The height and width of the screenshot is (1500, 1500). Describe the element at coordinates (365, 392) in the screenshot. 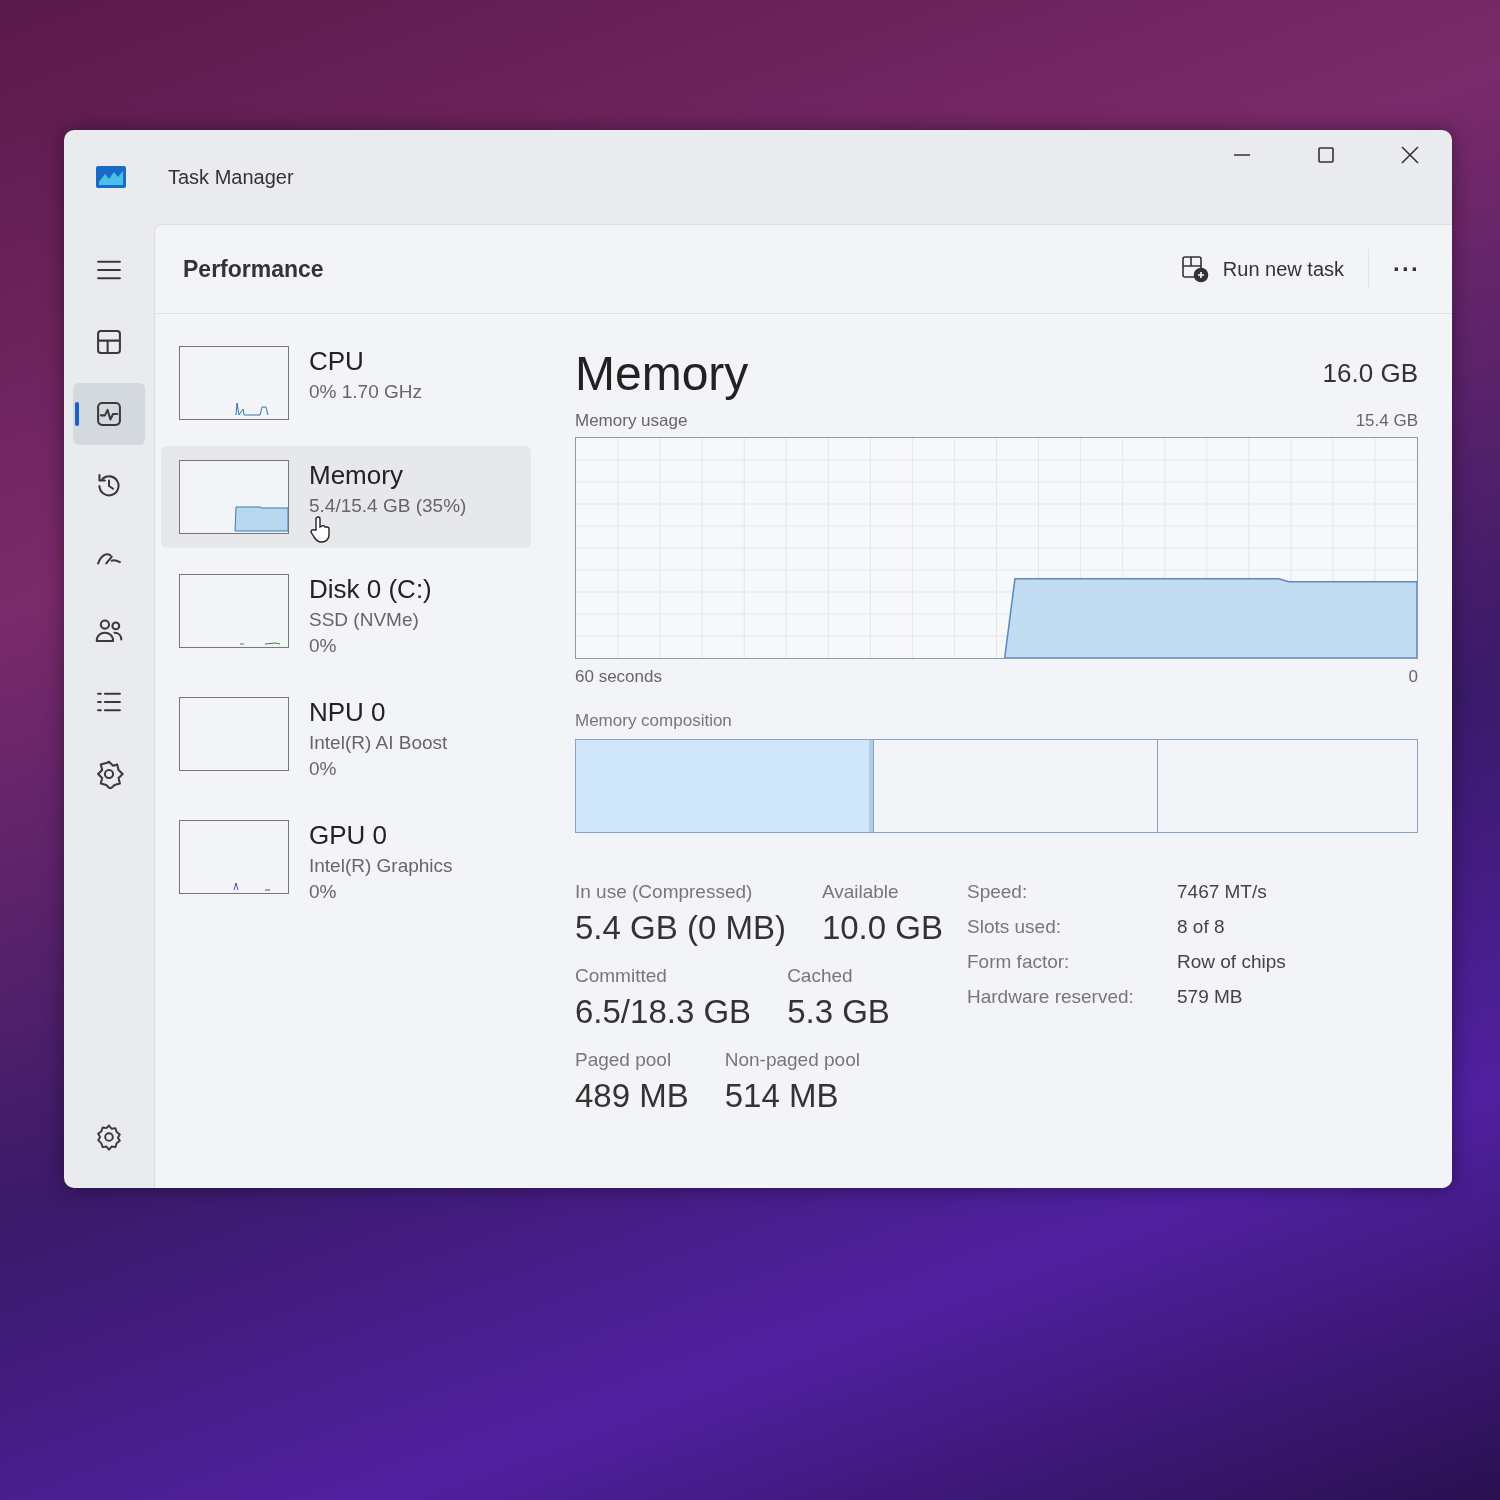

I see `device-detail: 0% 1.70 GHz` at that location.